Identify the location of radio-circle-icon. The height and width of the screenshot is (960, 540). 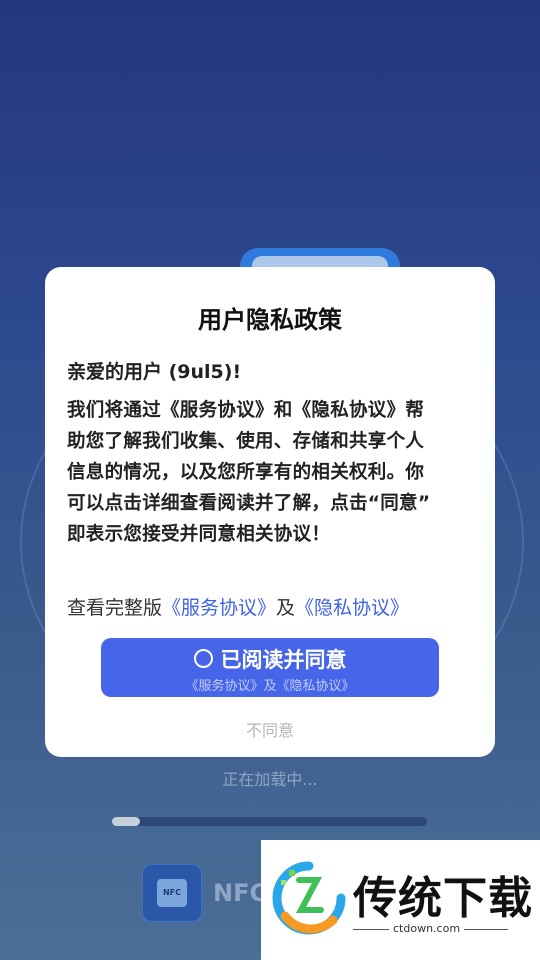
(203, 658).